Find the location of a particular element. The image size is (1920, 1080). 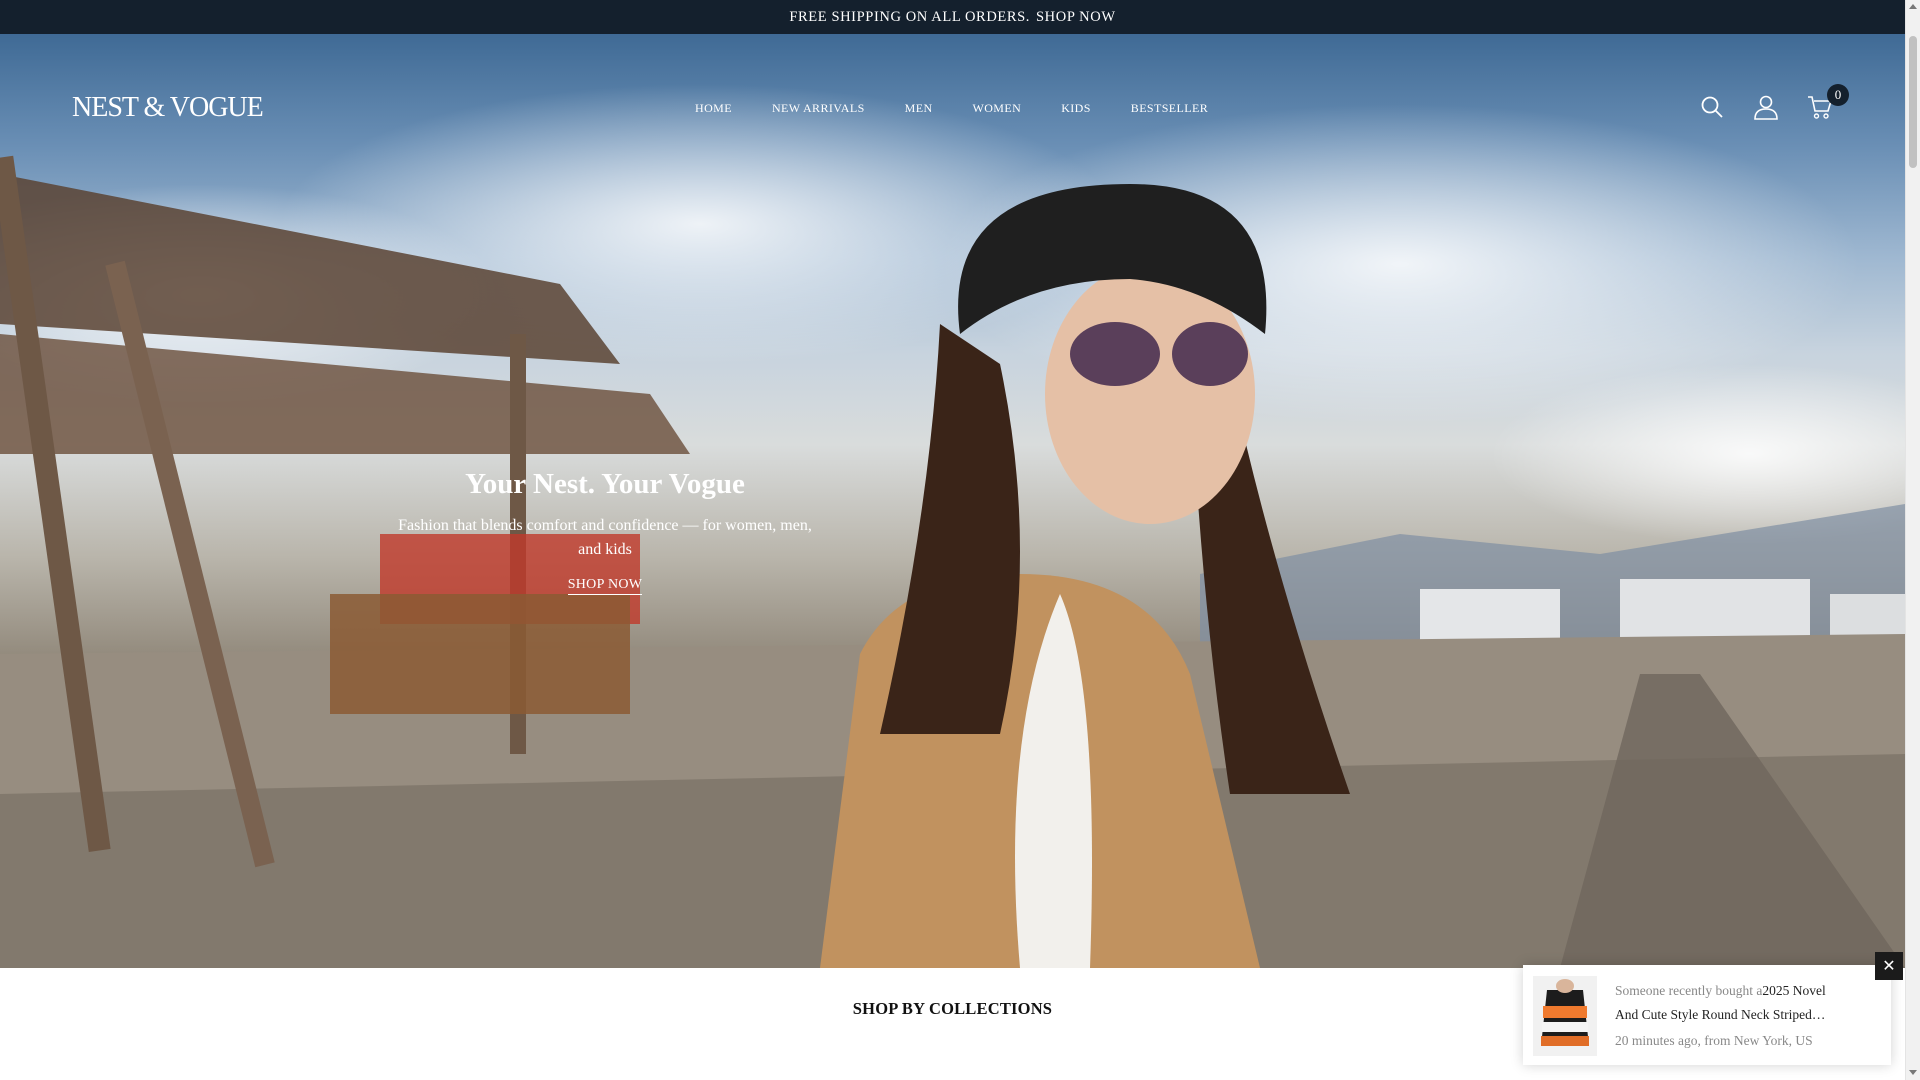

cart-count-badge: 0 is located at coordinates (1838, 95).